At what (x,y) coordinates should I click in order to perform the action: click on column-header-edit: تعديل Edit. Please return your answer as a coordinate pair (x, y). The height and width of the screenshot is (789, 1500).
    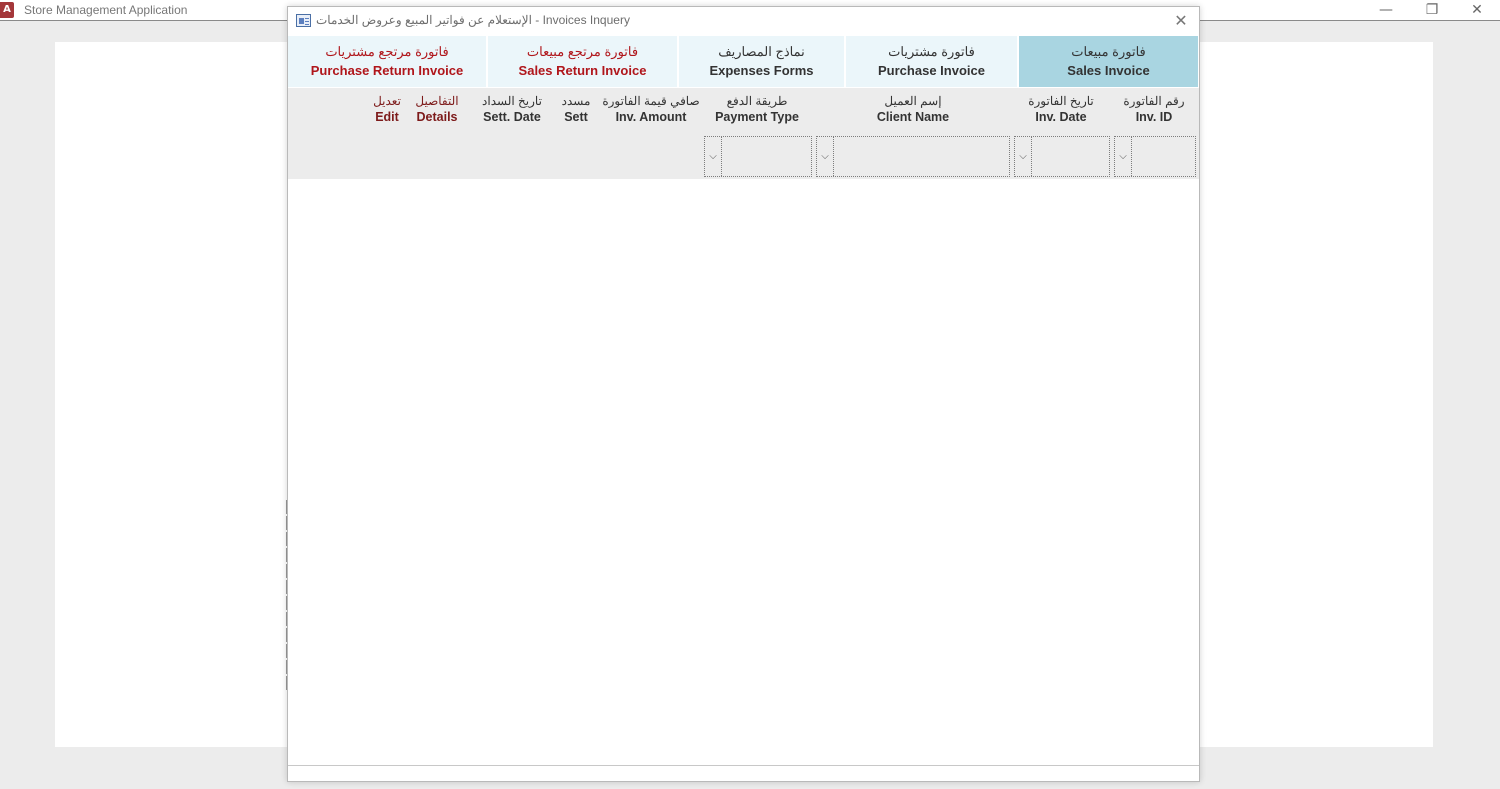
    Looking at the image, I should click on (387, 109).